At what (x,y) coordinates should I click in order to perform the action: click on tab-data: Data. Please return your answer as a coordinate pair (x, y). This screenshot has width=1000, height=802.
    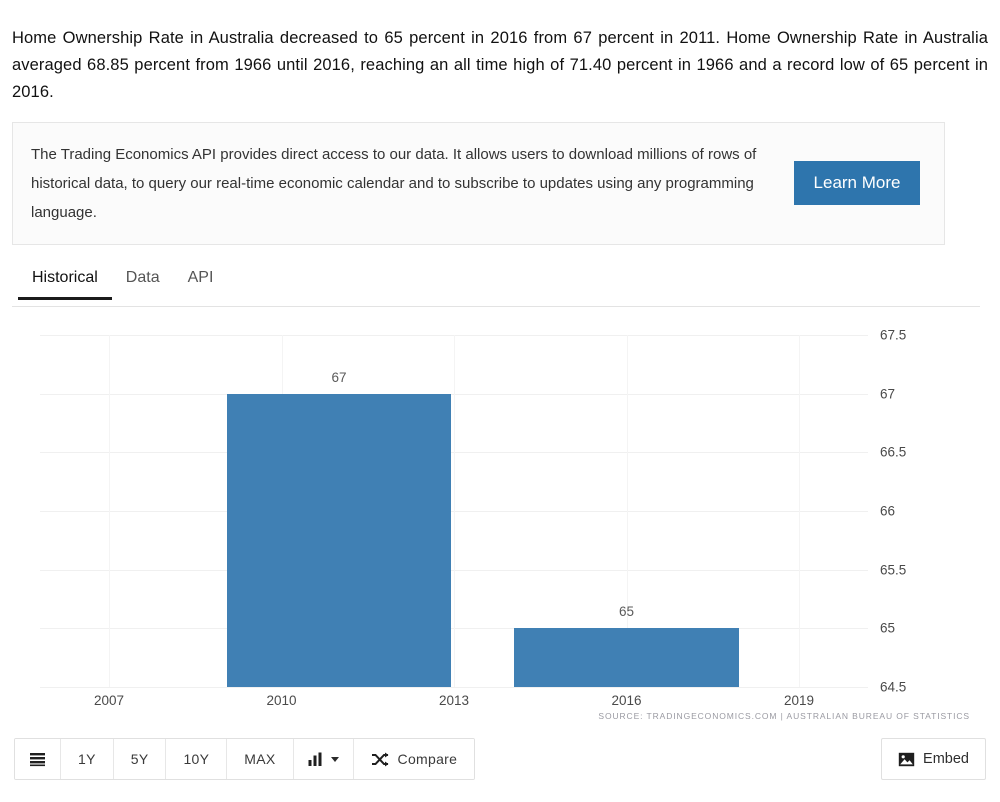
    Looking at the image, I should click on (143, 283).